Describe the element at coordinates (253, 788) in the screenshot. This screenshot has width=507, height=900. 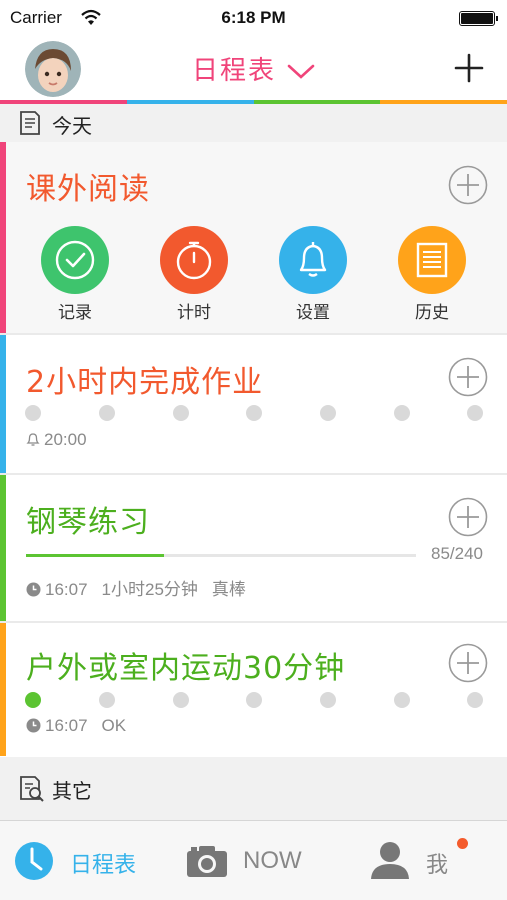
I see `section-other: 其它` at that location.